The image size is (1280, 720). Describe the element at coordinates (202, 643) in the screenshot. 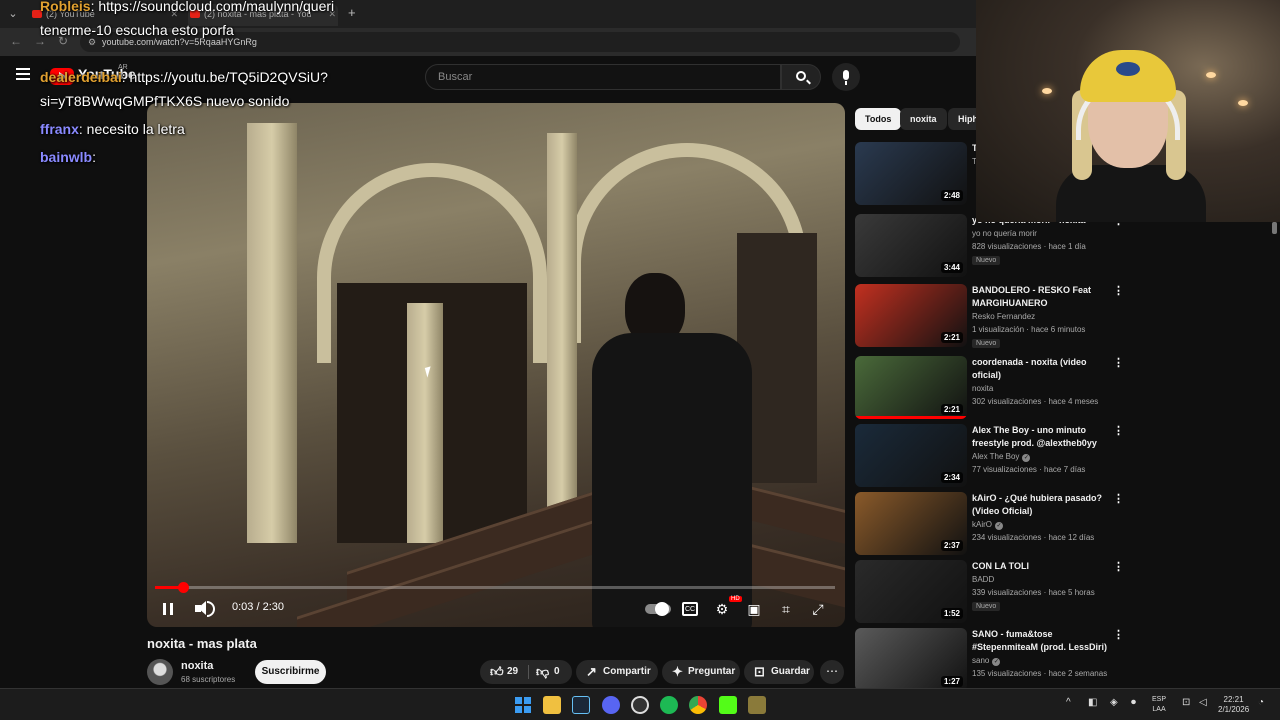

I see `video-title: noxita - mas plata` at that location.